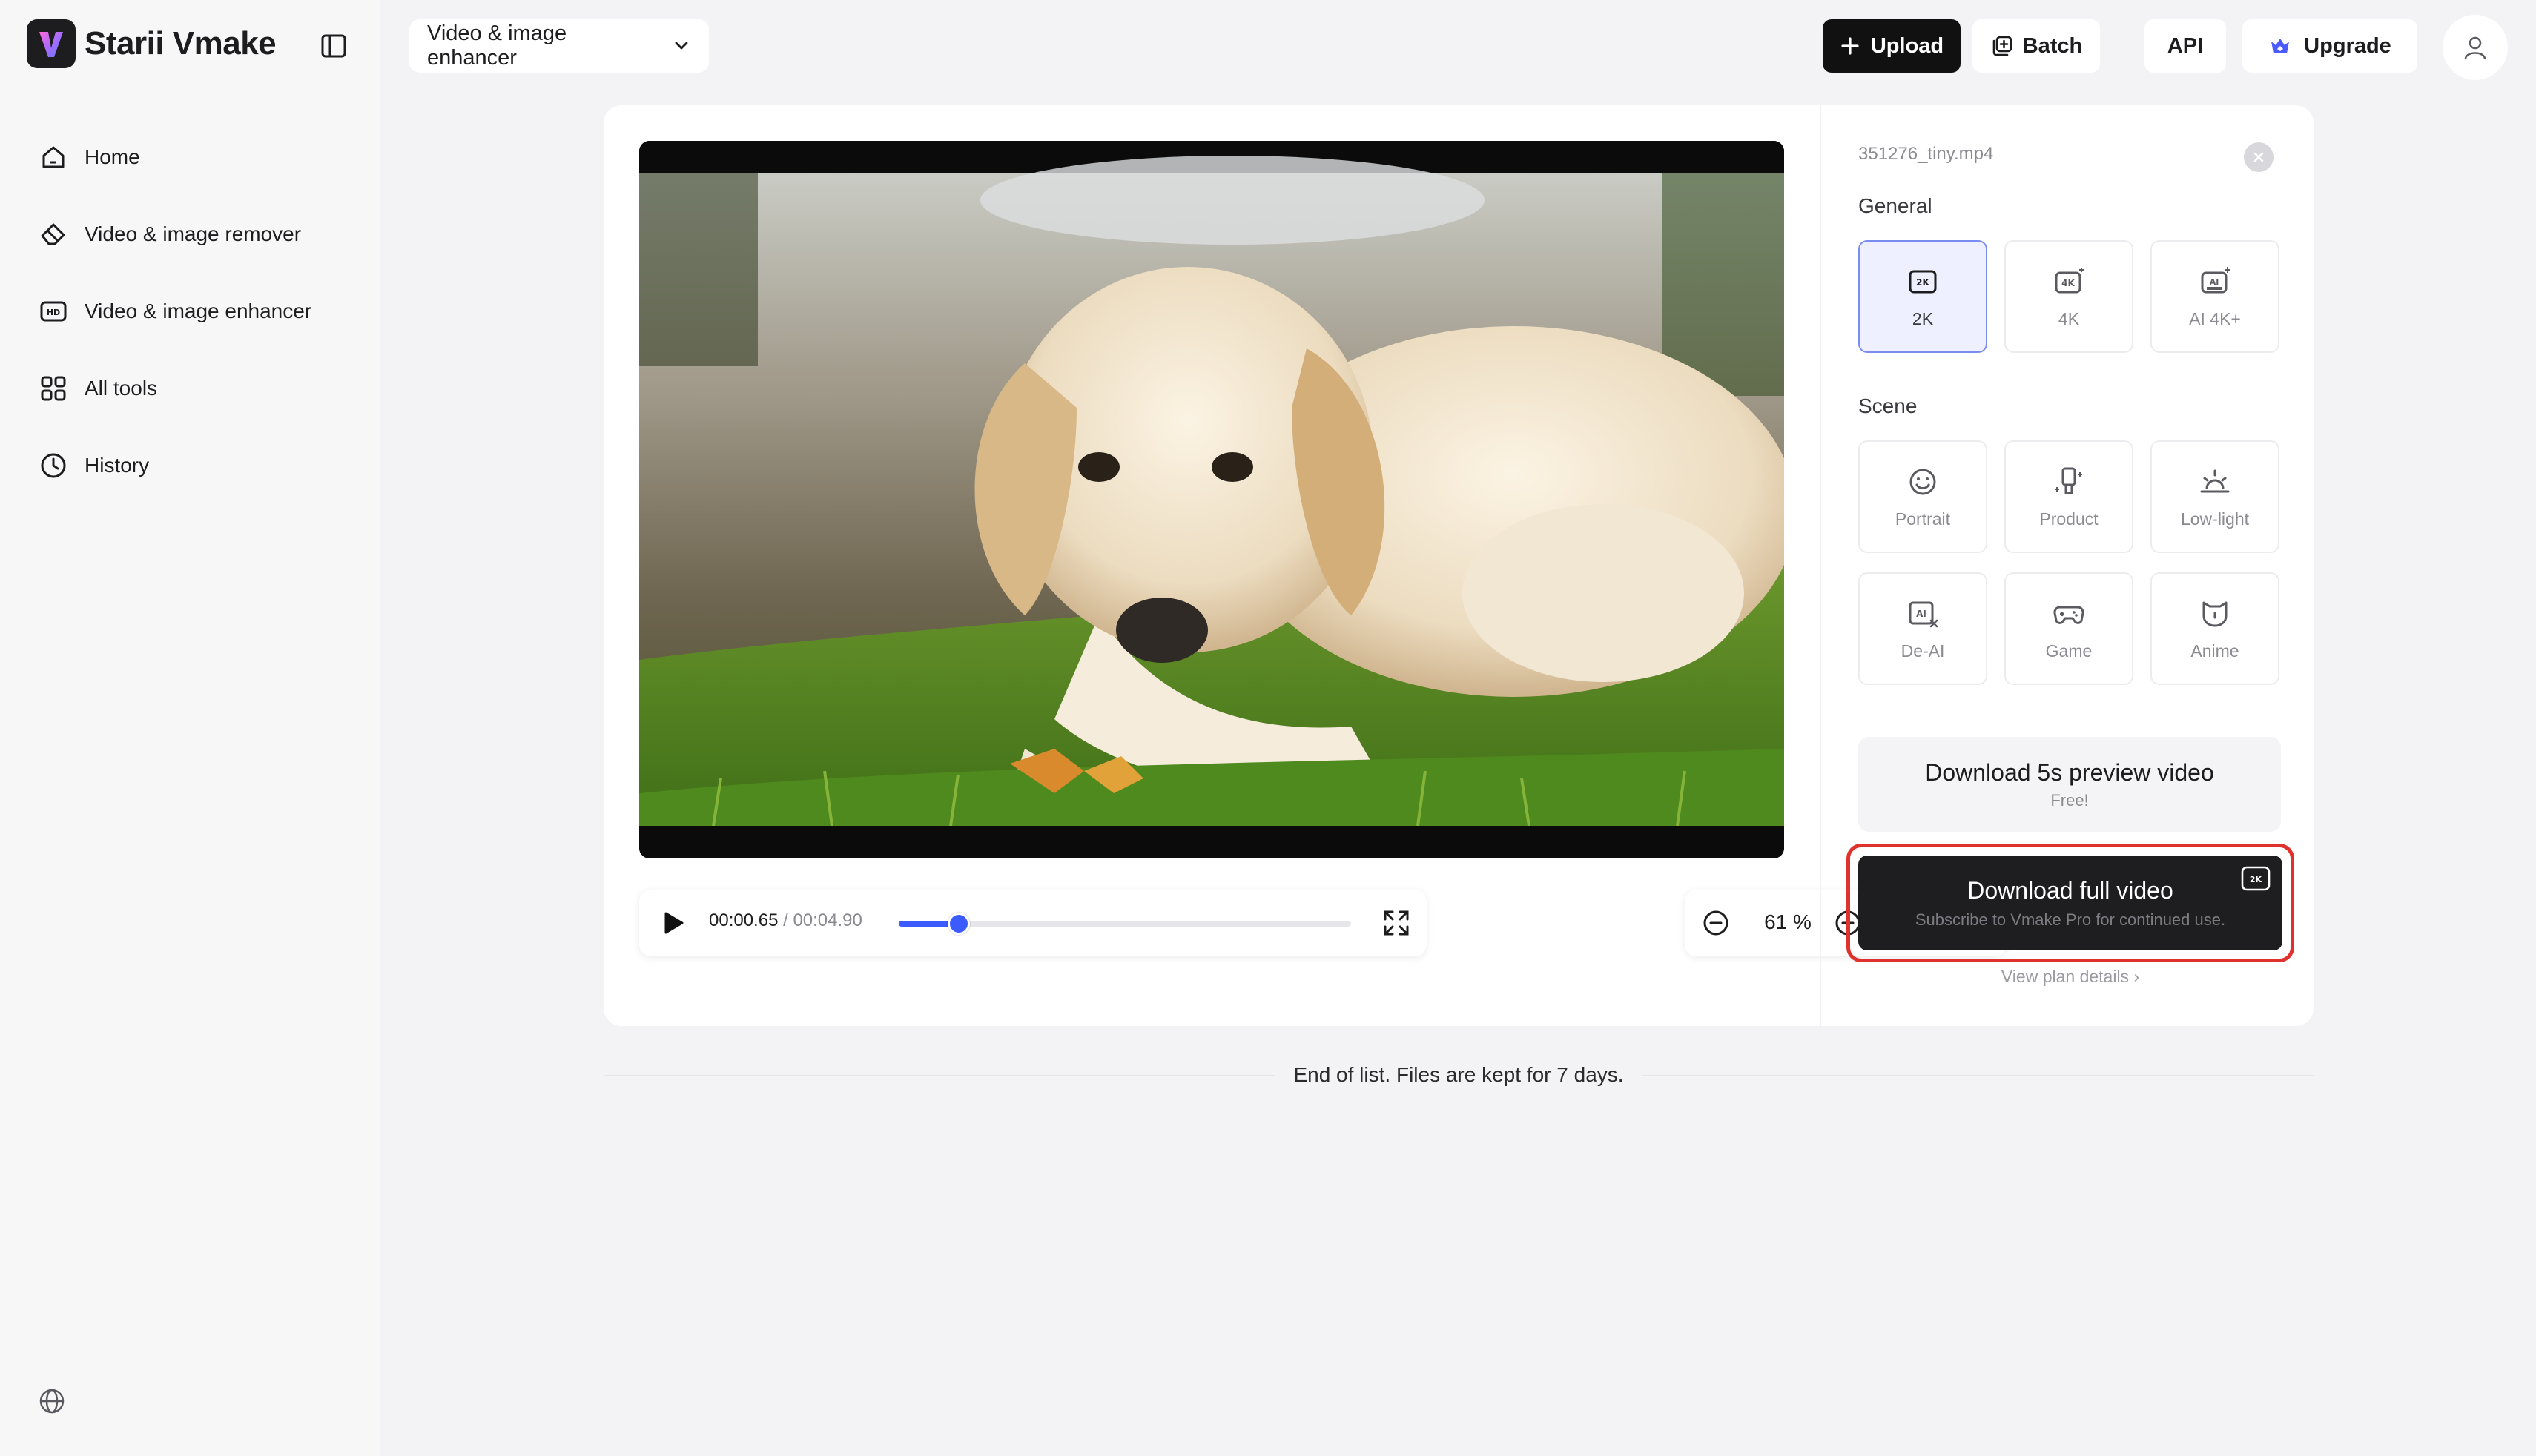 This screenshot has height=1456, width=2536. I want to click on batch-button: Batch, so click(2036, 46).